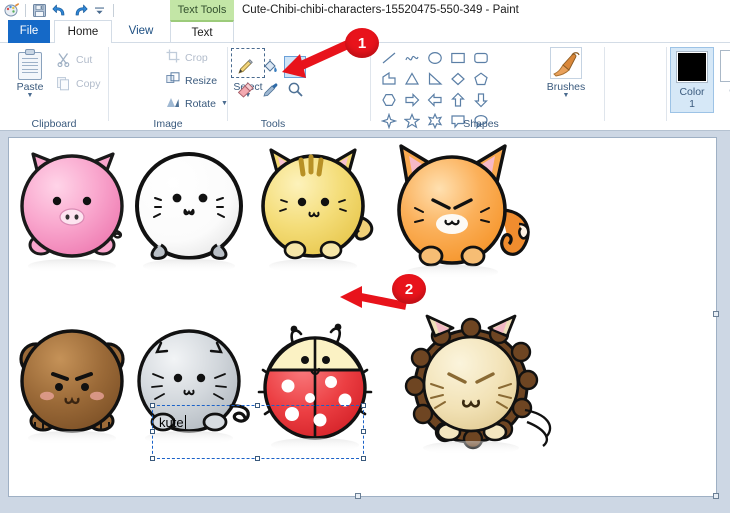 The height and width of the screenshot is (513, 730). Describe the element at coordinates (458, 79) in the screenshot. I see `shape-diamond-icon` at that location.